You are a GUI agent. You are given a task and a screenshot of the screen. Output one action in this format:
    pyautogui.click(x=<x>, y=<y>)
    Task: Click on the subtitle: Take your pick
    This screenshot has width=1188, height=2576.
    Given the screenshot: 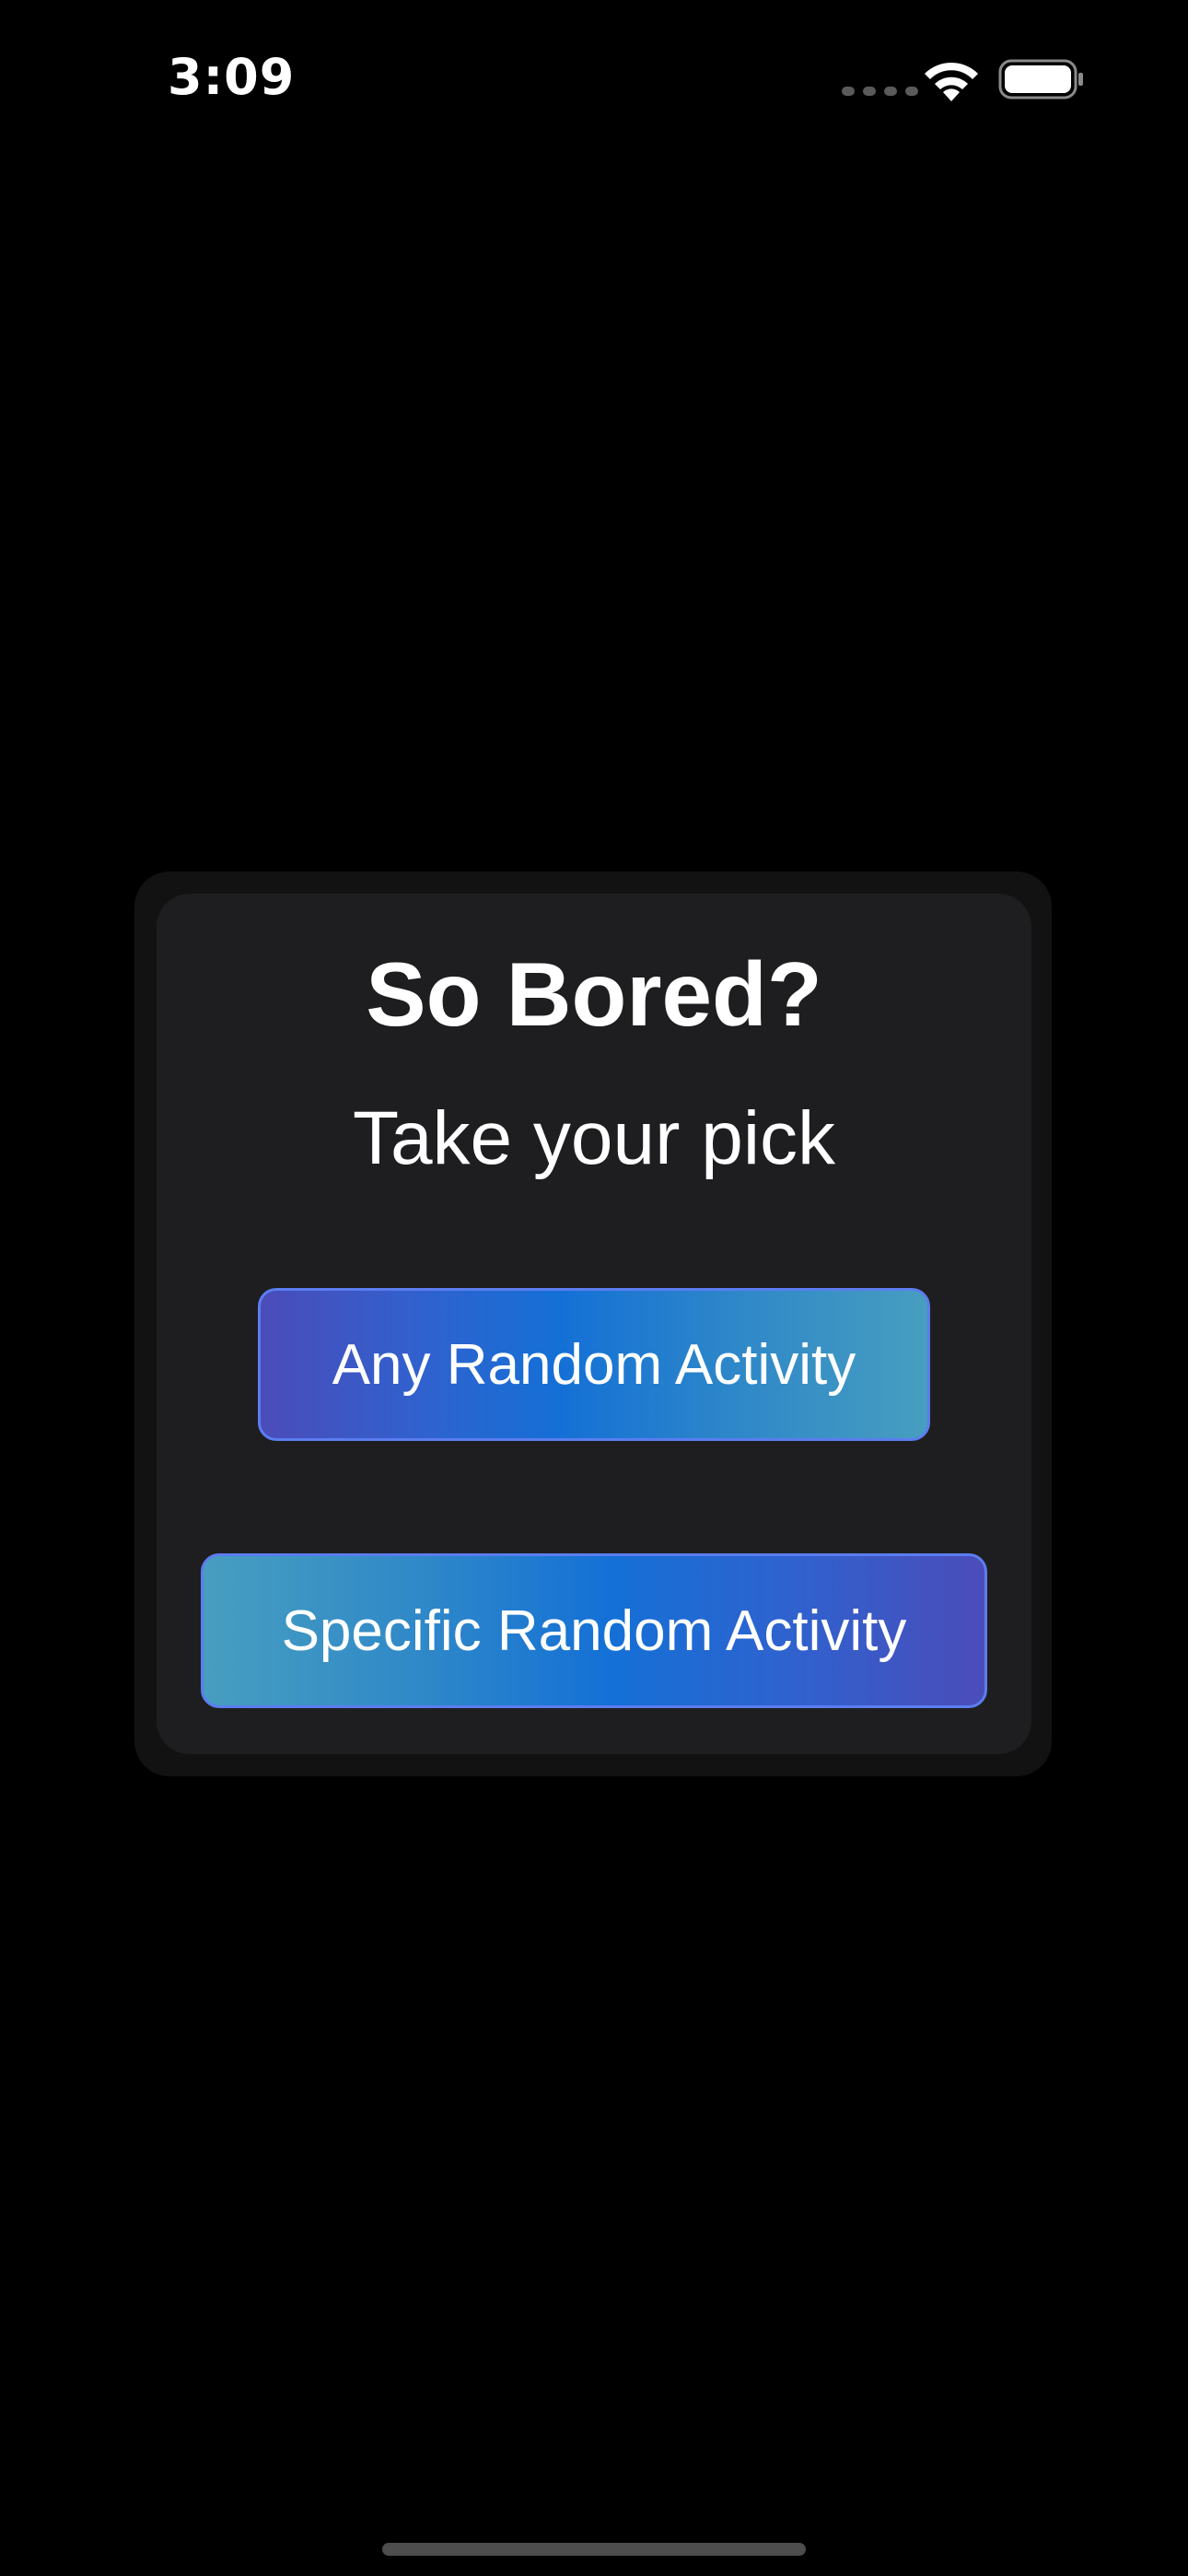 What is the action you would take?
    pyautogui.click(x=594, y=1138)
    